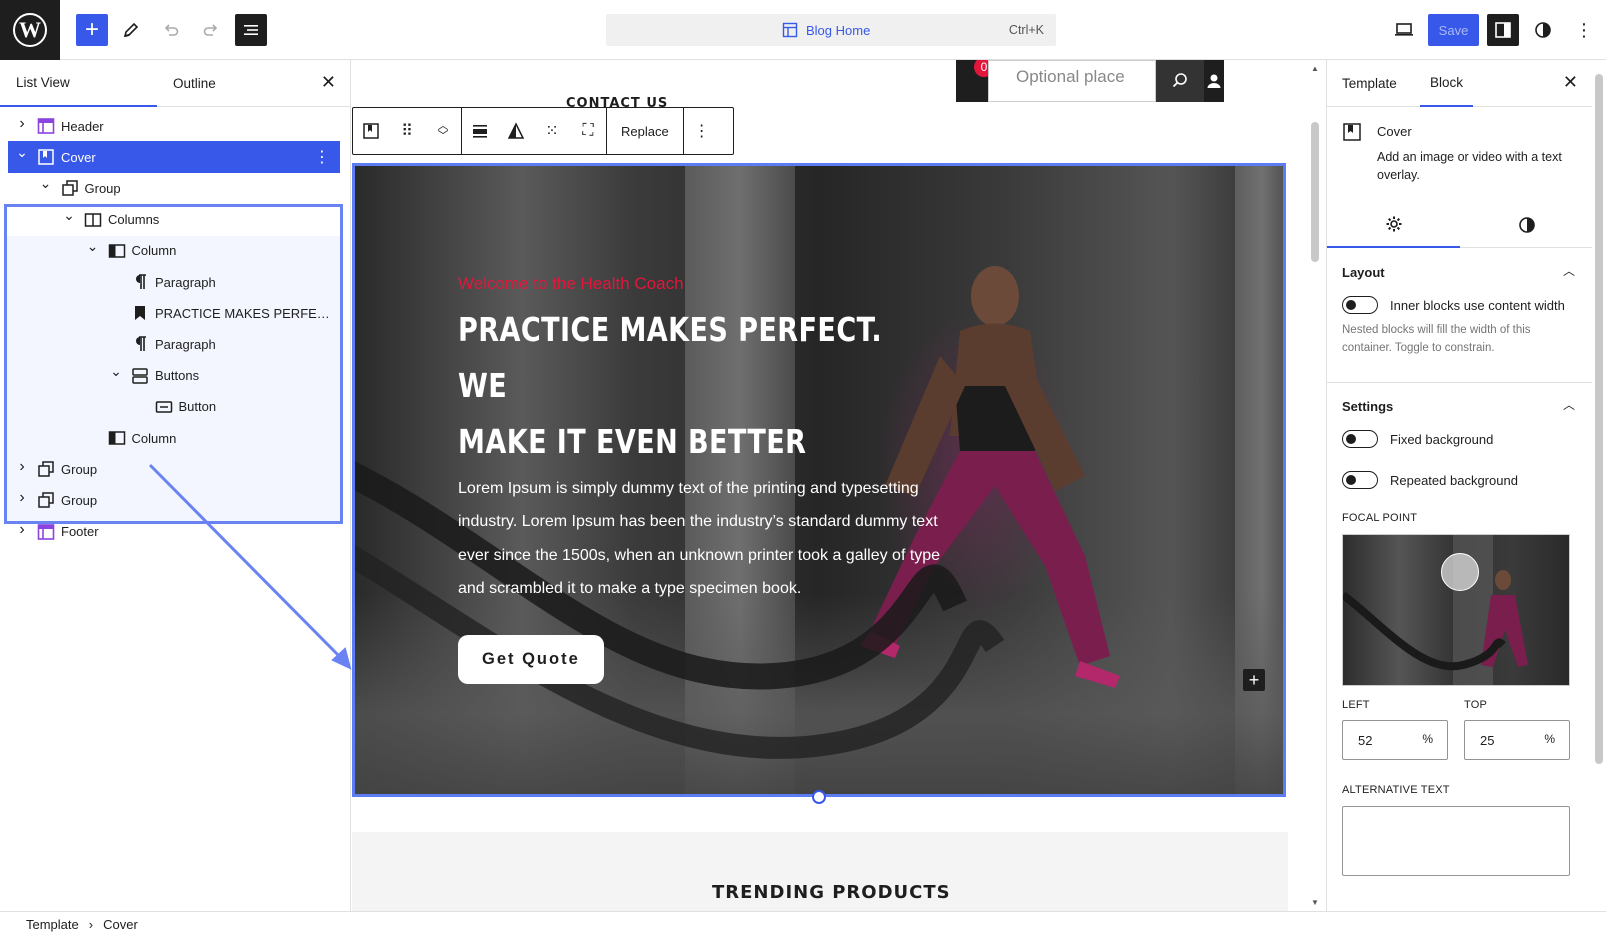 The width and height of the screenshot is (1606, 936). Describe the element at coordinates (1393, 225) in the screenshot. I see `tab-settings` at that location.